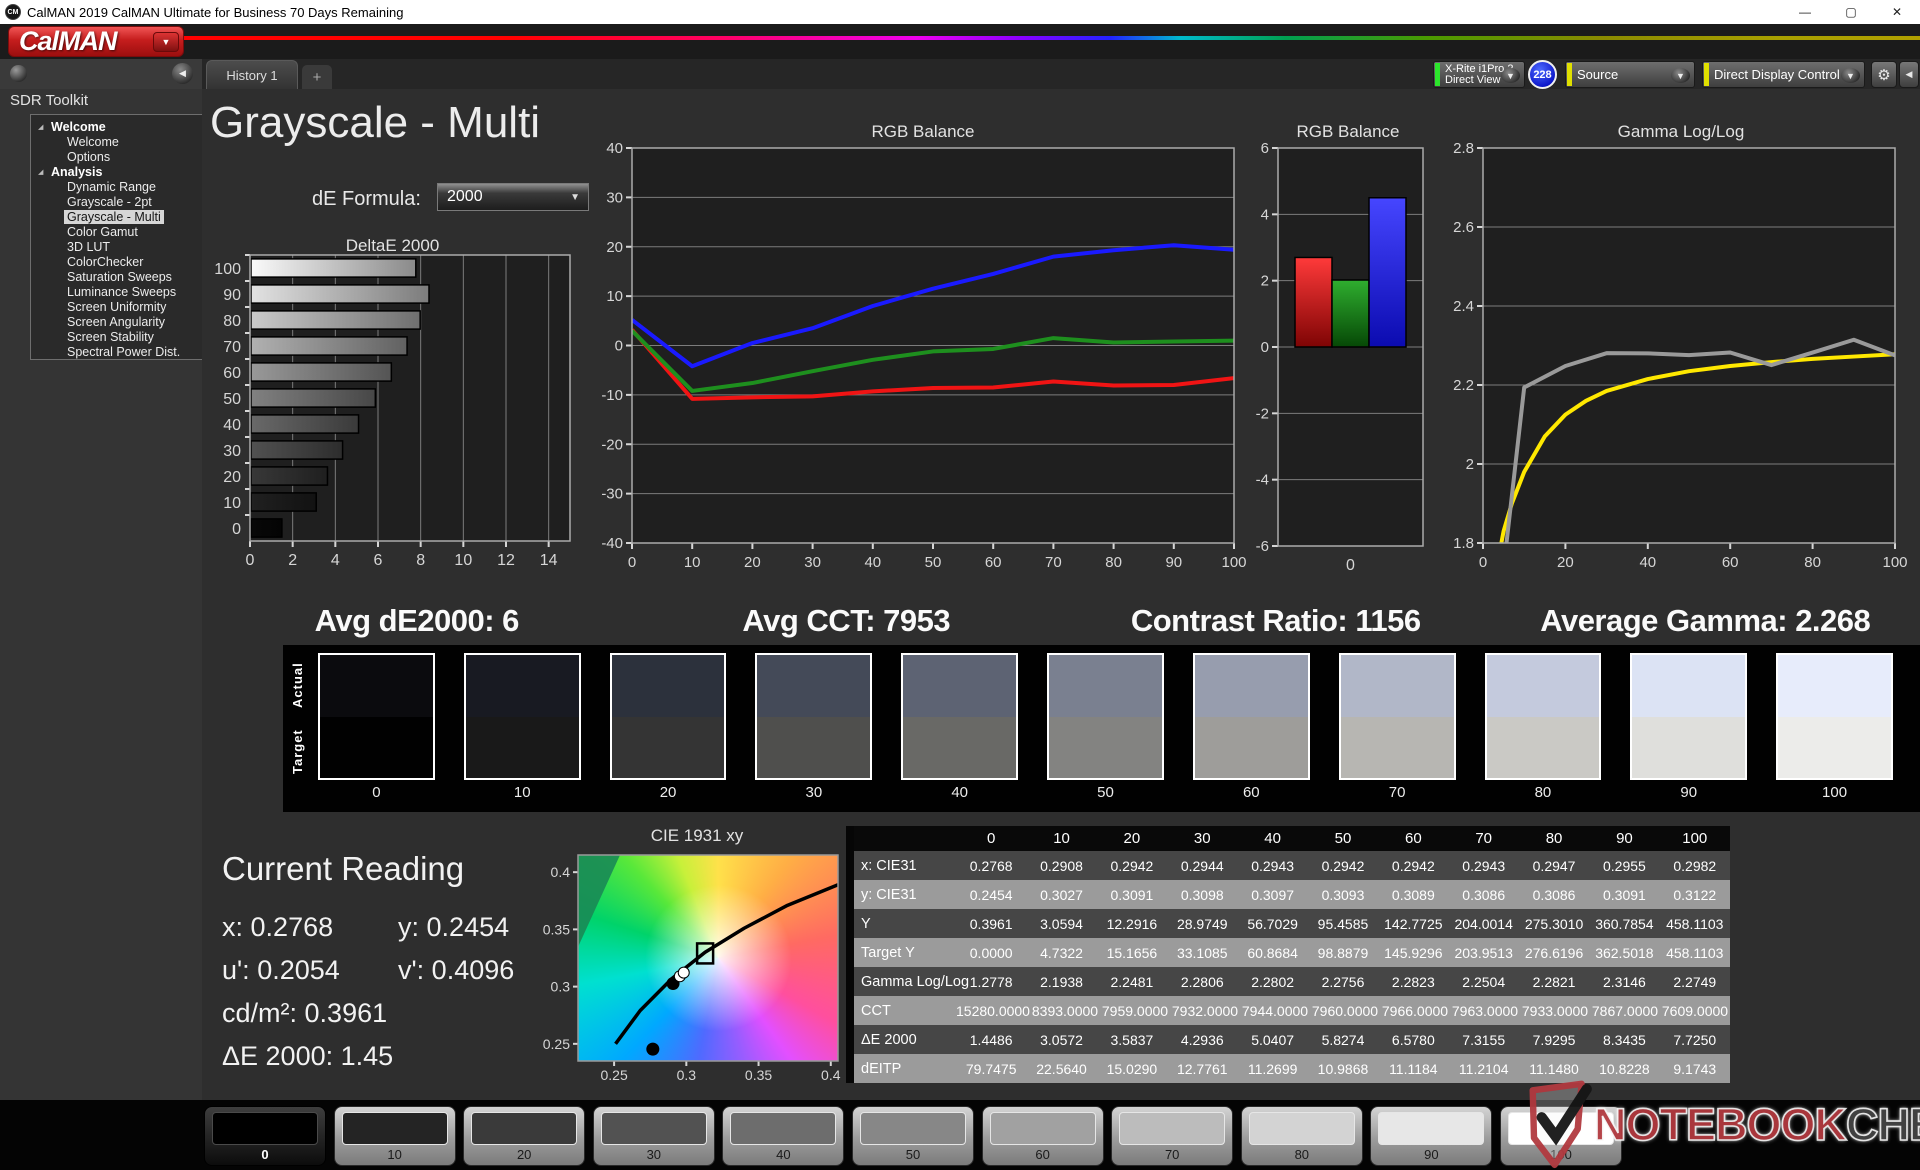 This screenshot has height=1170, width=1920. What do you see at coordinates (1624, 894) in the screenshot?
I see `table-cell: 0.3091` at bounding box center [1624, 894].